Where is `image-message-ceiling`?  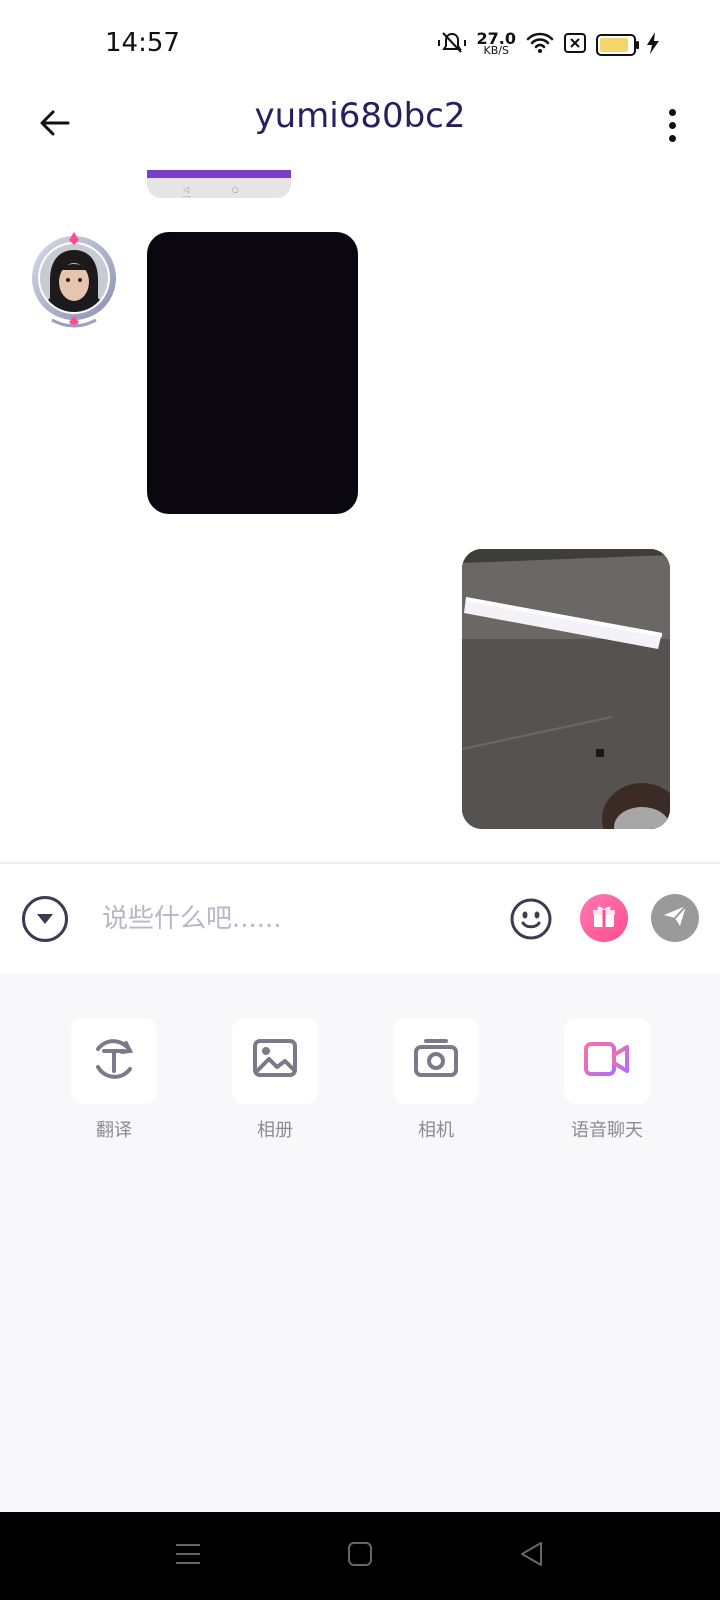
image-message-ceiling is located at coordinates (566, 689).